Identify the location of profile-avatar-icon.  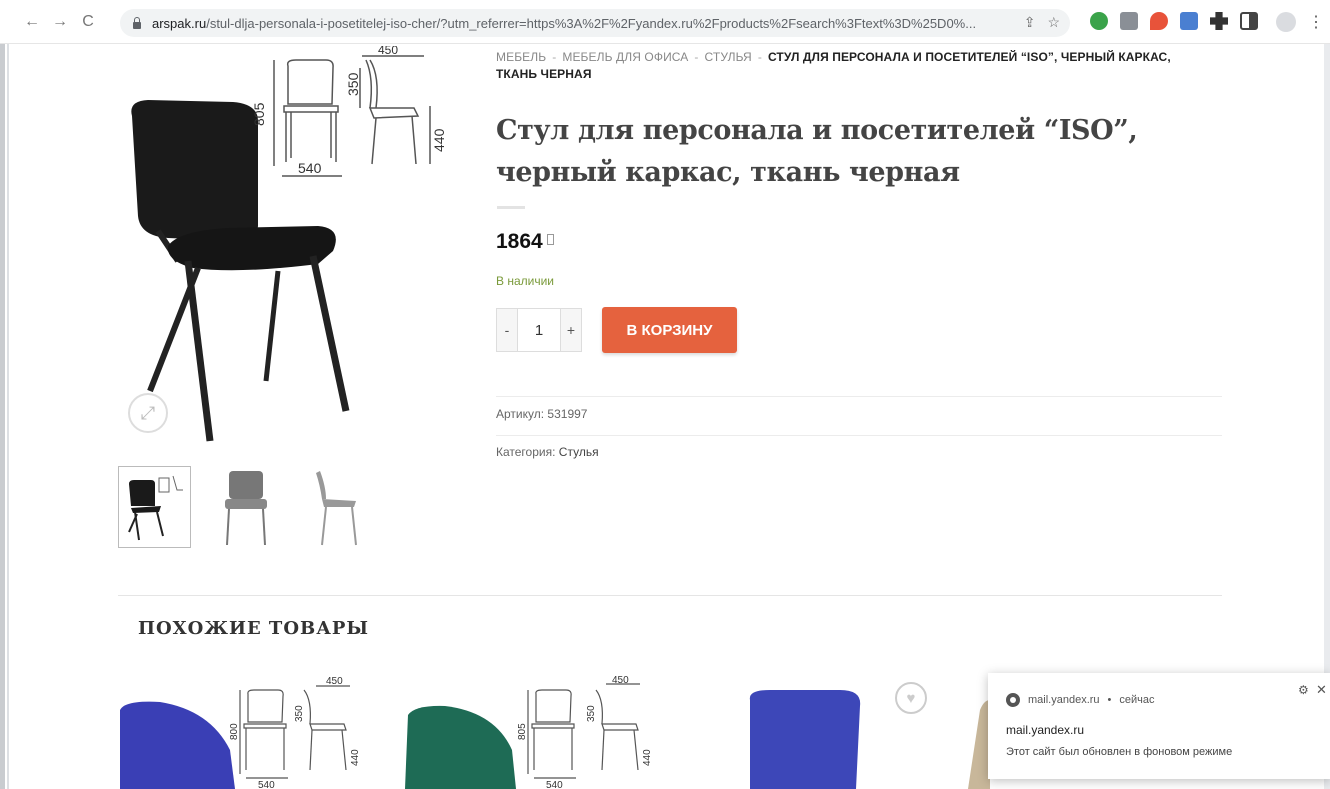
(1286, 22).